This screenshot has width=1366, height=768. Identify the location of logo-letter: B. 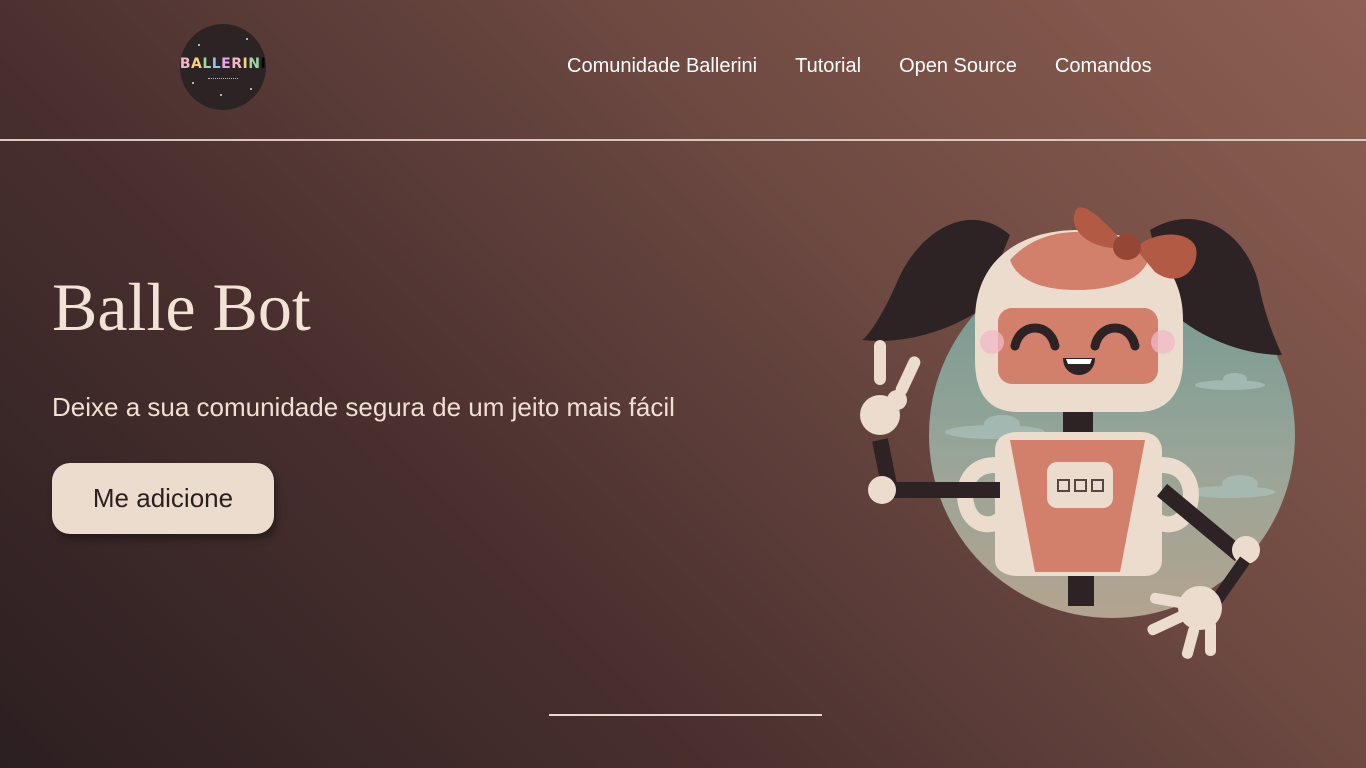
(185, 63).